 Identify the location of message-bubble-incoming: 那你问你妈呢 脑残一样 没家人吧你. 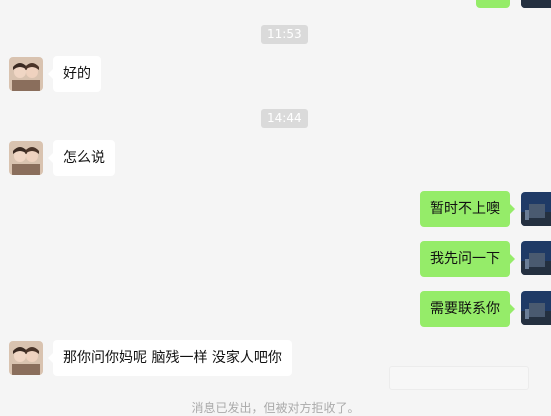
(170, 358).